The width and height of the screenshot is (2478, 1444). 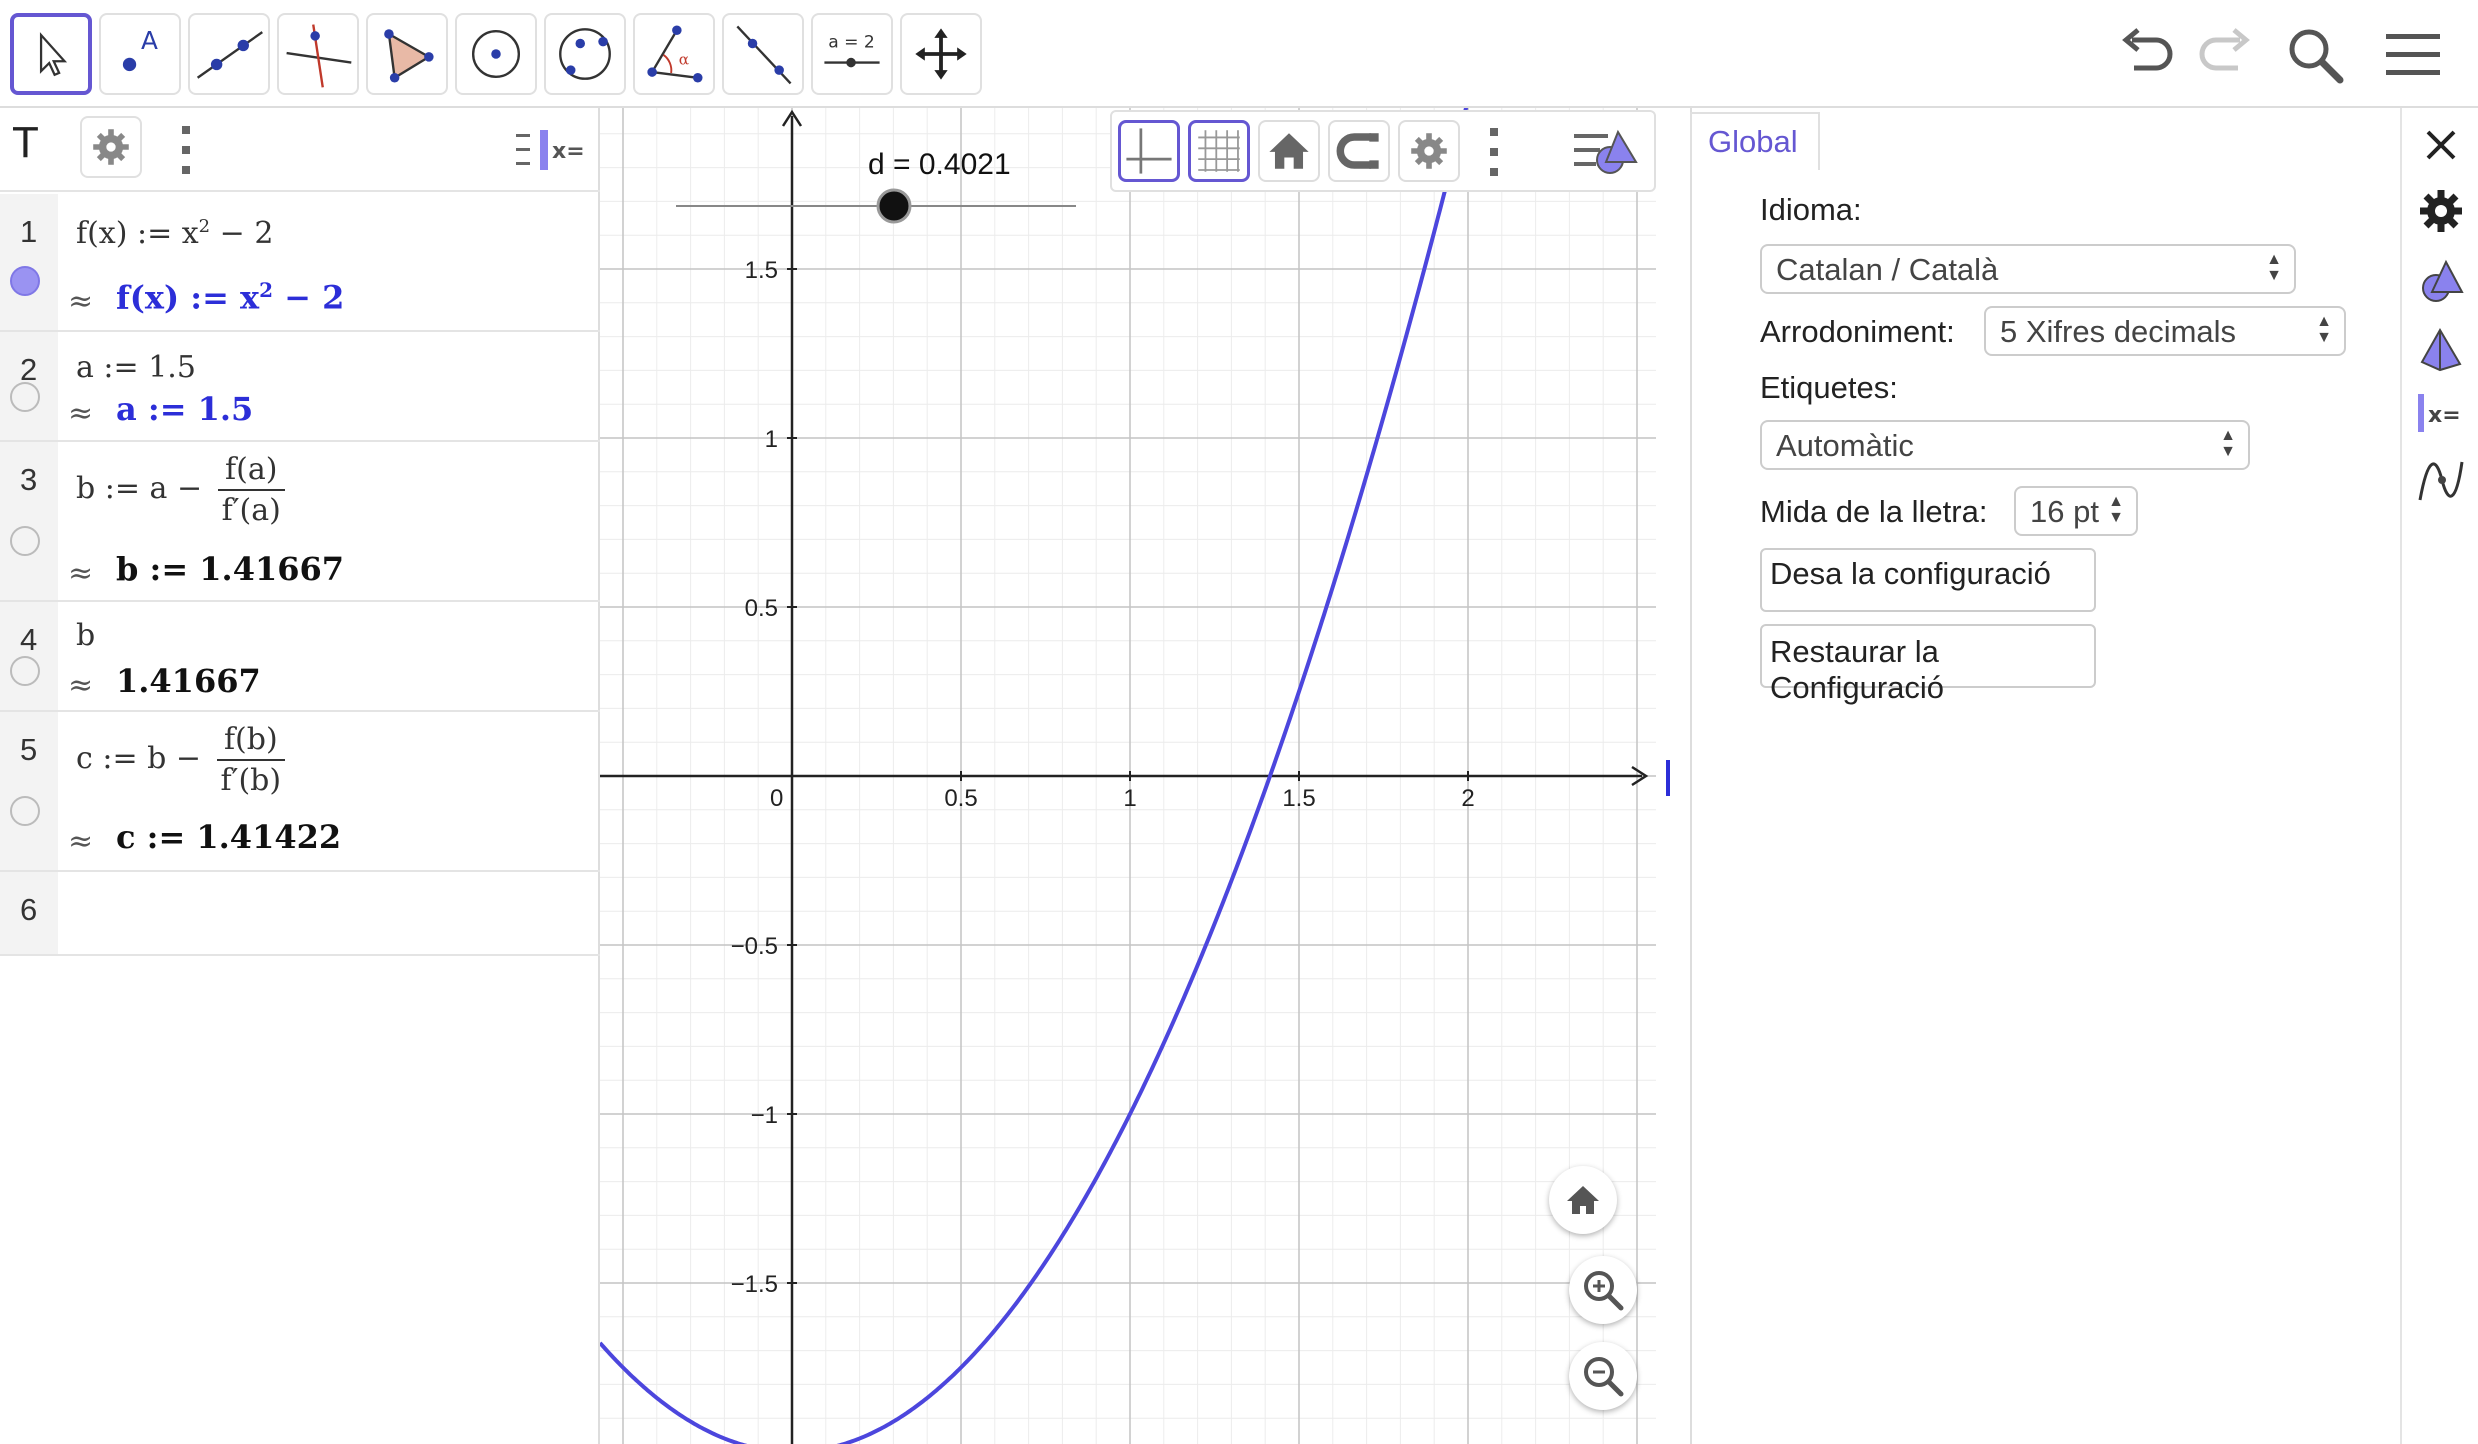 I want to click on algebra-row-2: 2 a := 1.5 ≈ a := 1.5, so click(x=300, y=387).